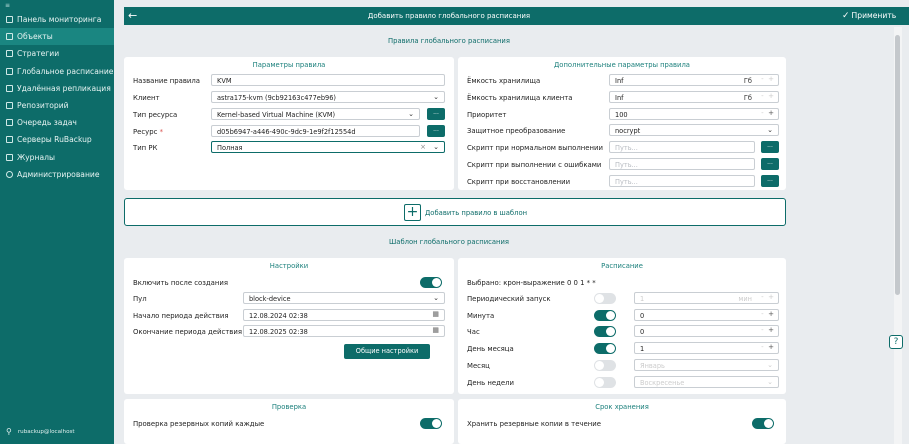  Describe the element at coordinates (328, 97) in the screenshot. I see `client-select: astra175-kvm (9cb92163c477eb96) ⌄` at that location.